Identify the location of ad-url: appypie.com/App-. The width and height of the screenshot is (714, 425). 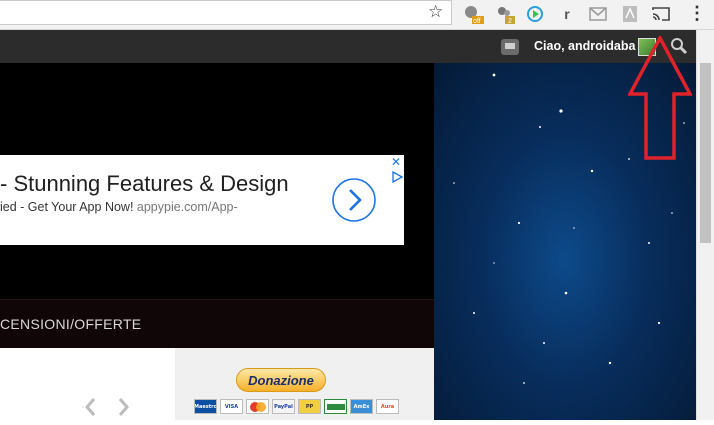
(187, 207).